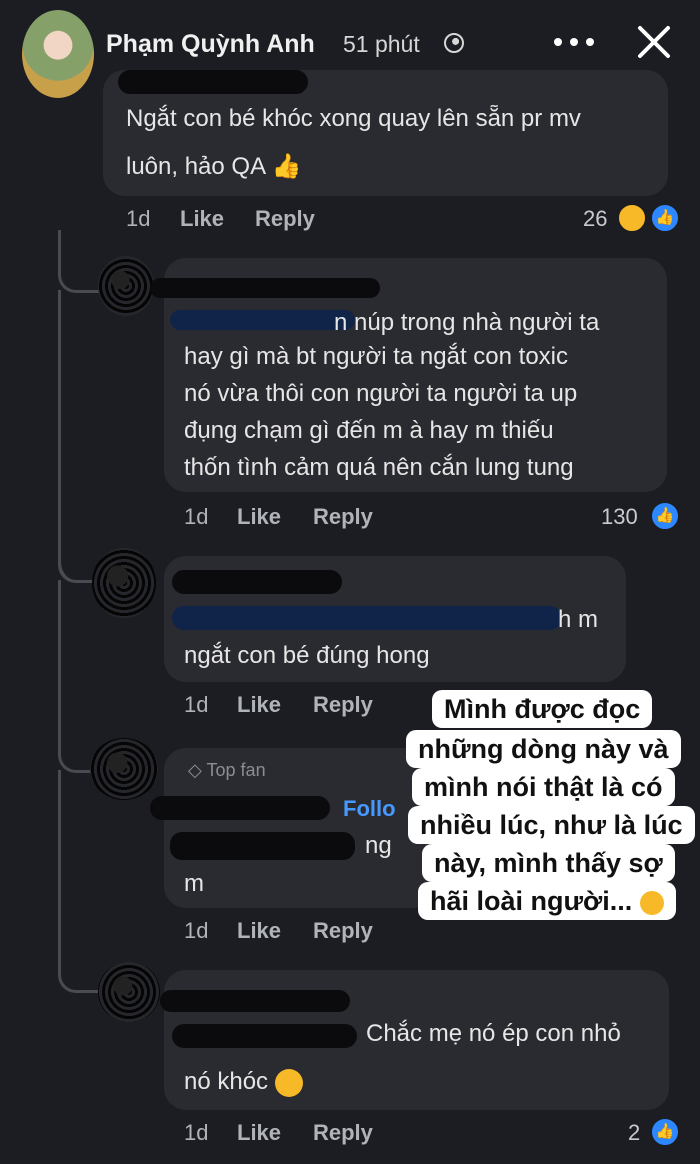  Describe the element at coordinates (227, 770) in the screenshot. I see `top-fan-badge: ◇ Top fan` at that location.